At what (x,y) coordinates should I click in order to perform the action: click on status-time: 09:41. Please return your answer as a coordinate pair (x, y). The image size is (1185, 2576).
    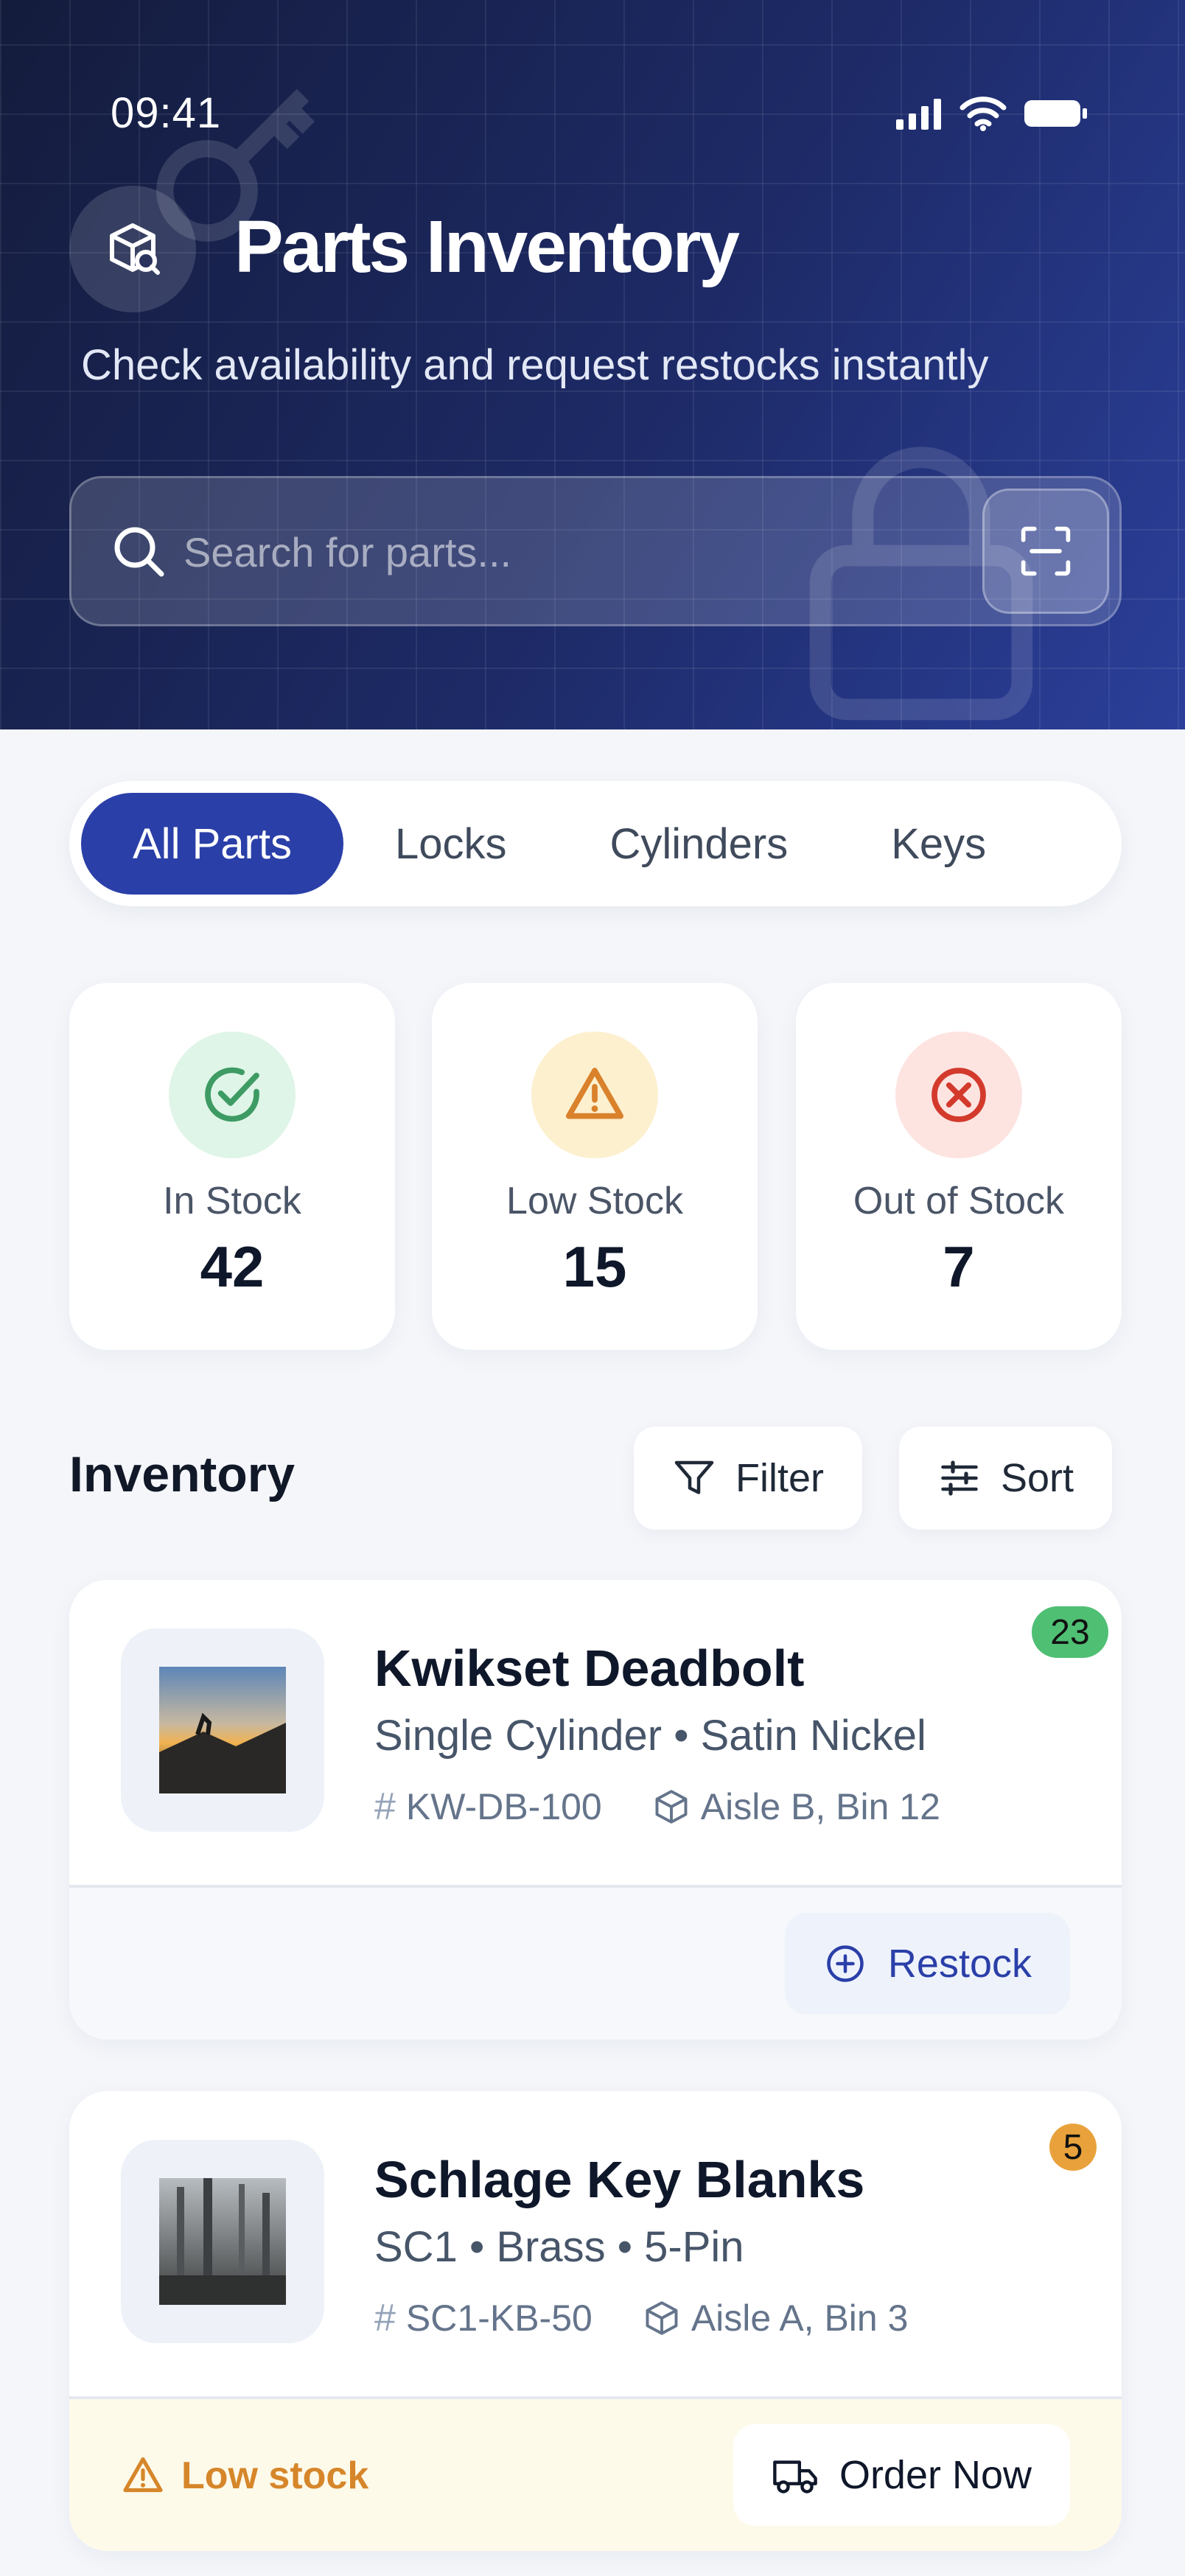
    Looking at the image, I should click on (166, 113).